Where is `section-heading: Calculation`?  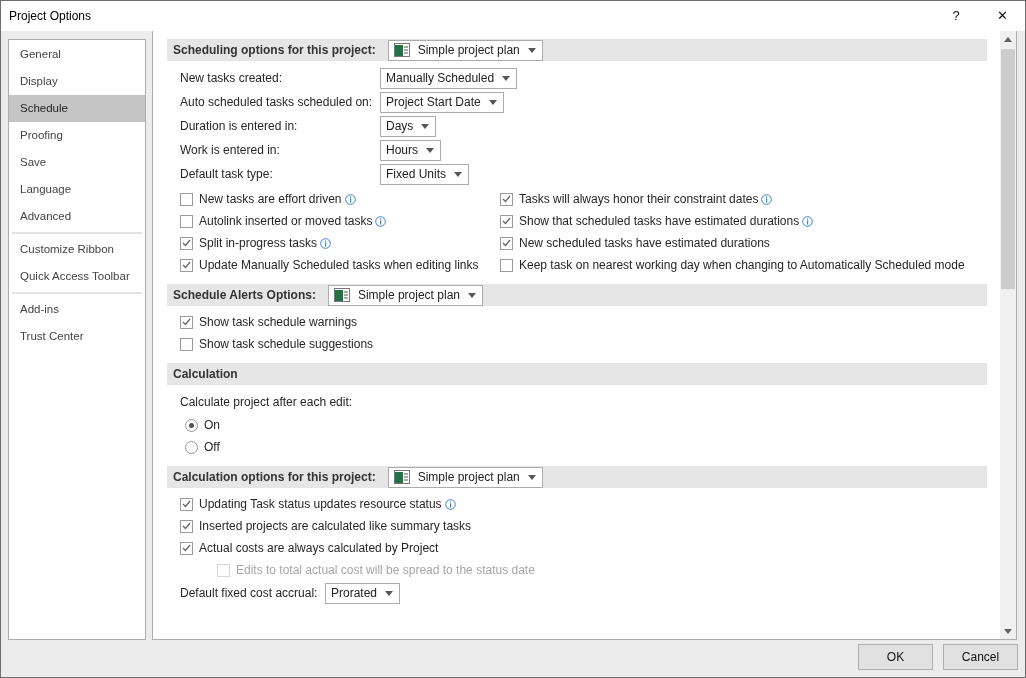 section-heading: Calculation is located at coordinates (205, 374).